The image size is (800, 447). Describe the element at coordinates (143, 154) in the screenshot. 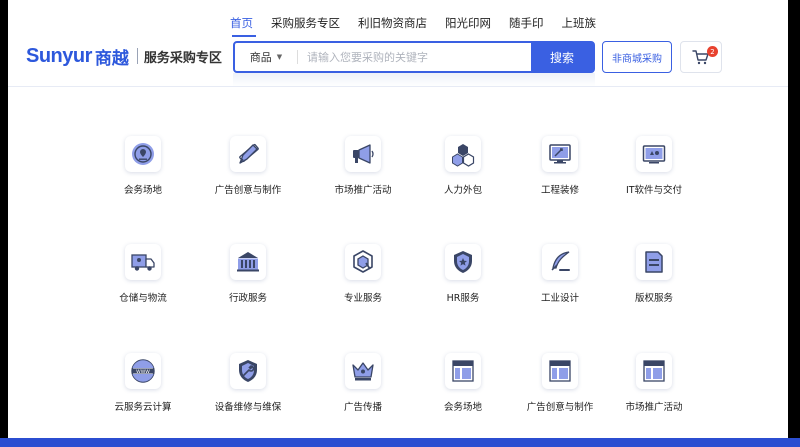

I see `location-pin-icon` at that location.